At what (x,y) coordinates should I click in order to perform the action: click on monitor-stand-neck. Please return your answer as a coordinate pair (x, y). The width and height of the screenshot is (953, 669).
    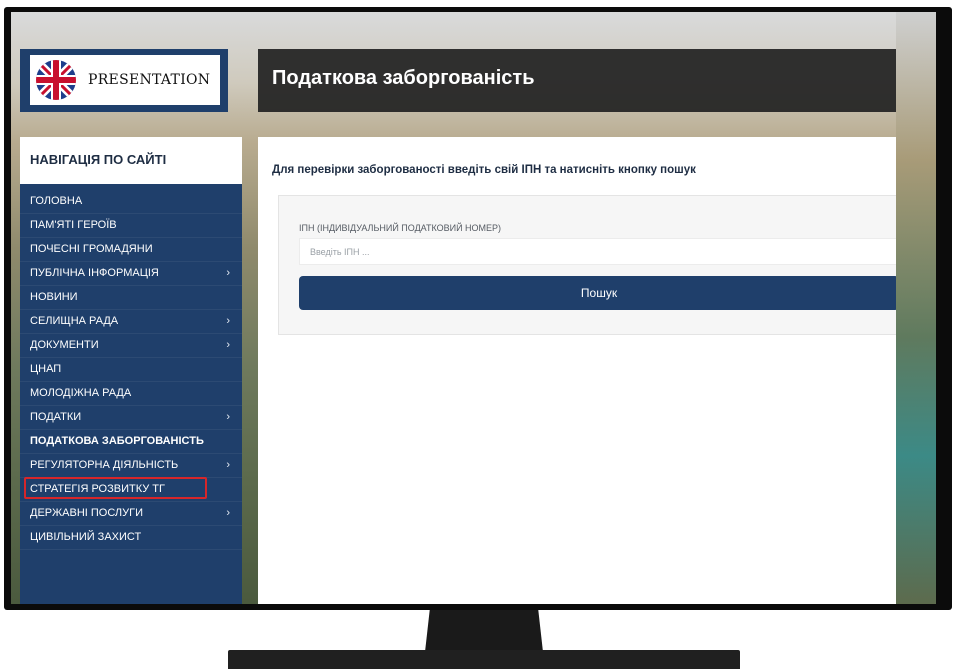
    Looking at the image, I should click on (484, 631).